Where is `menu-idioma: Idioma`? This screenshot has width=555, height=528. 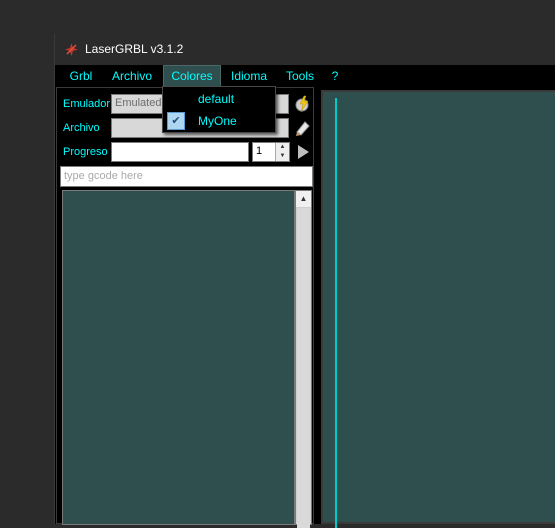
menu-idioma: Idioma is located at coordinates (249, 76).